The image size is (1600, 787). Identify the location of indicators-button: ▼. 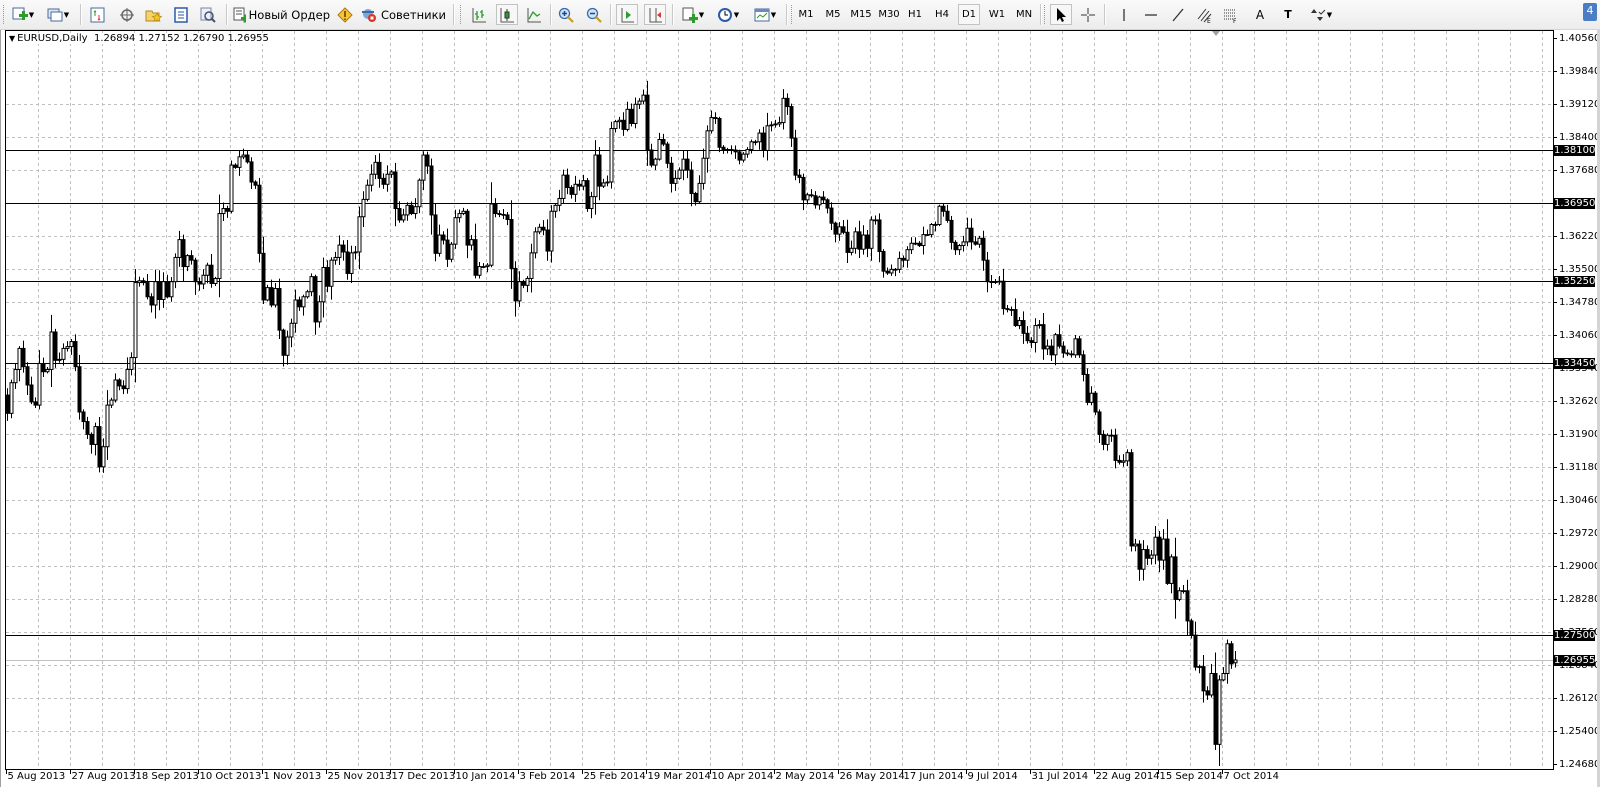
(693, 14).